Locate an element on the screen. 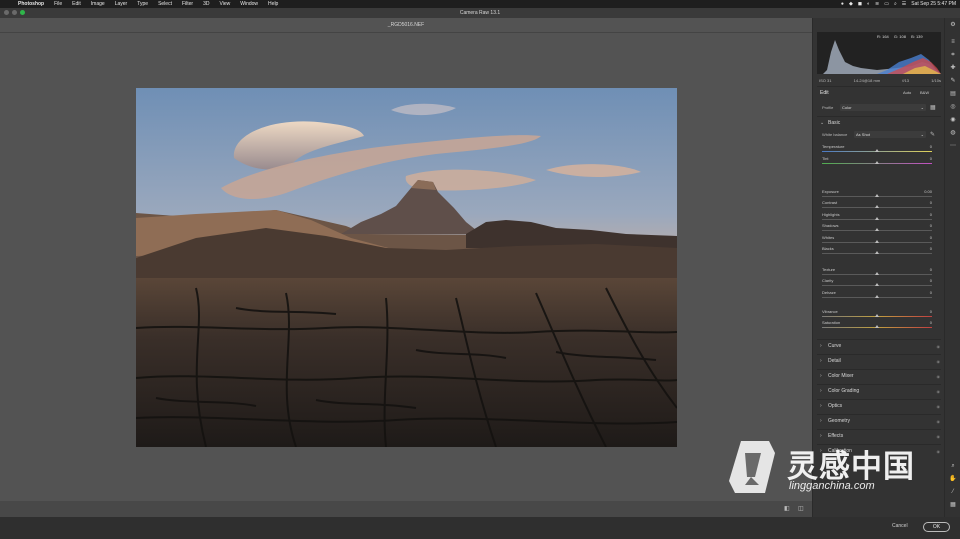 This screenshot has height=539, width=960. eyedropper-icon: ✎ is located at coordinates (932, 134).